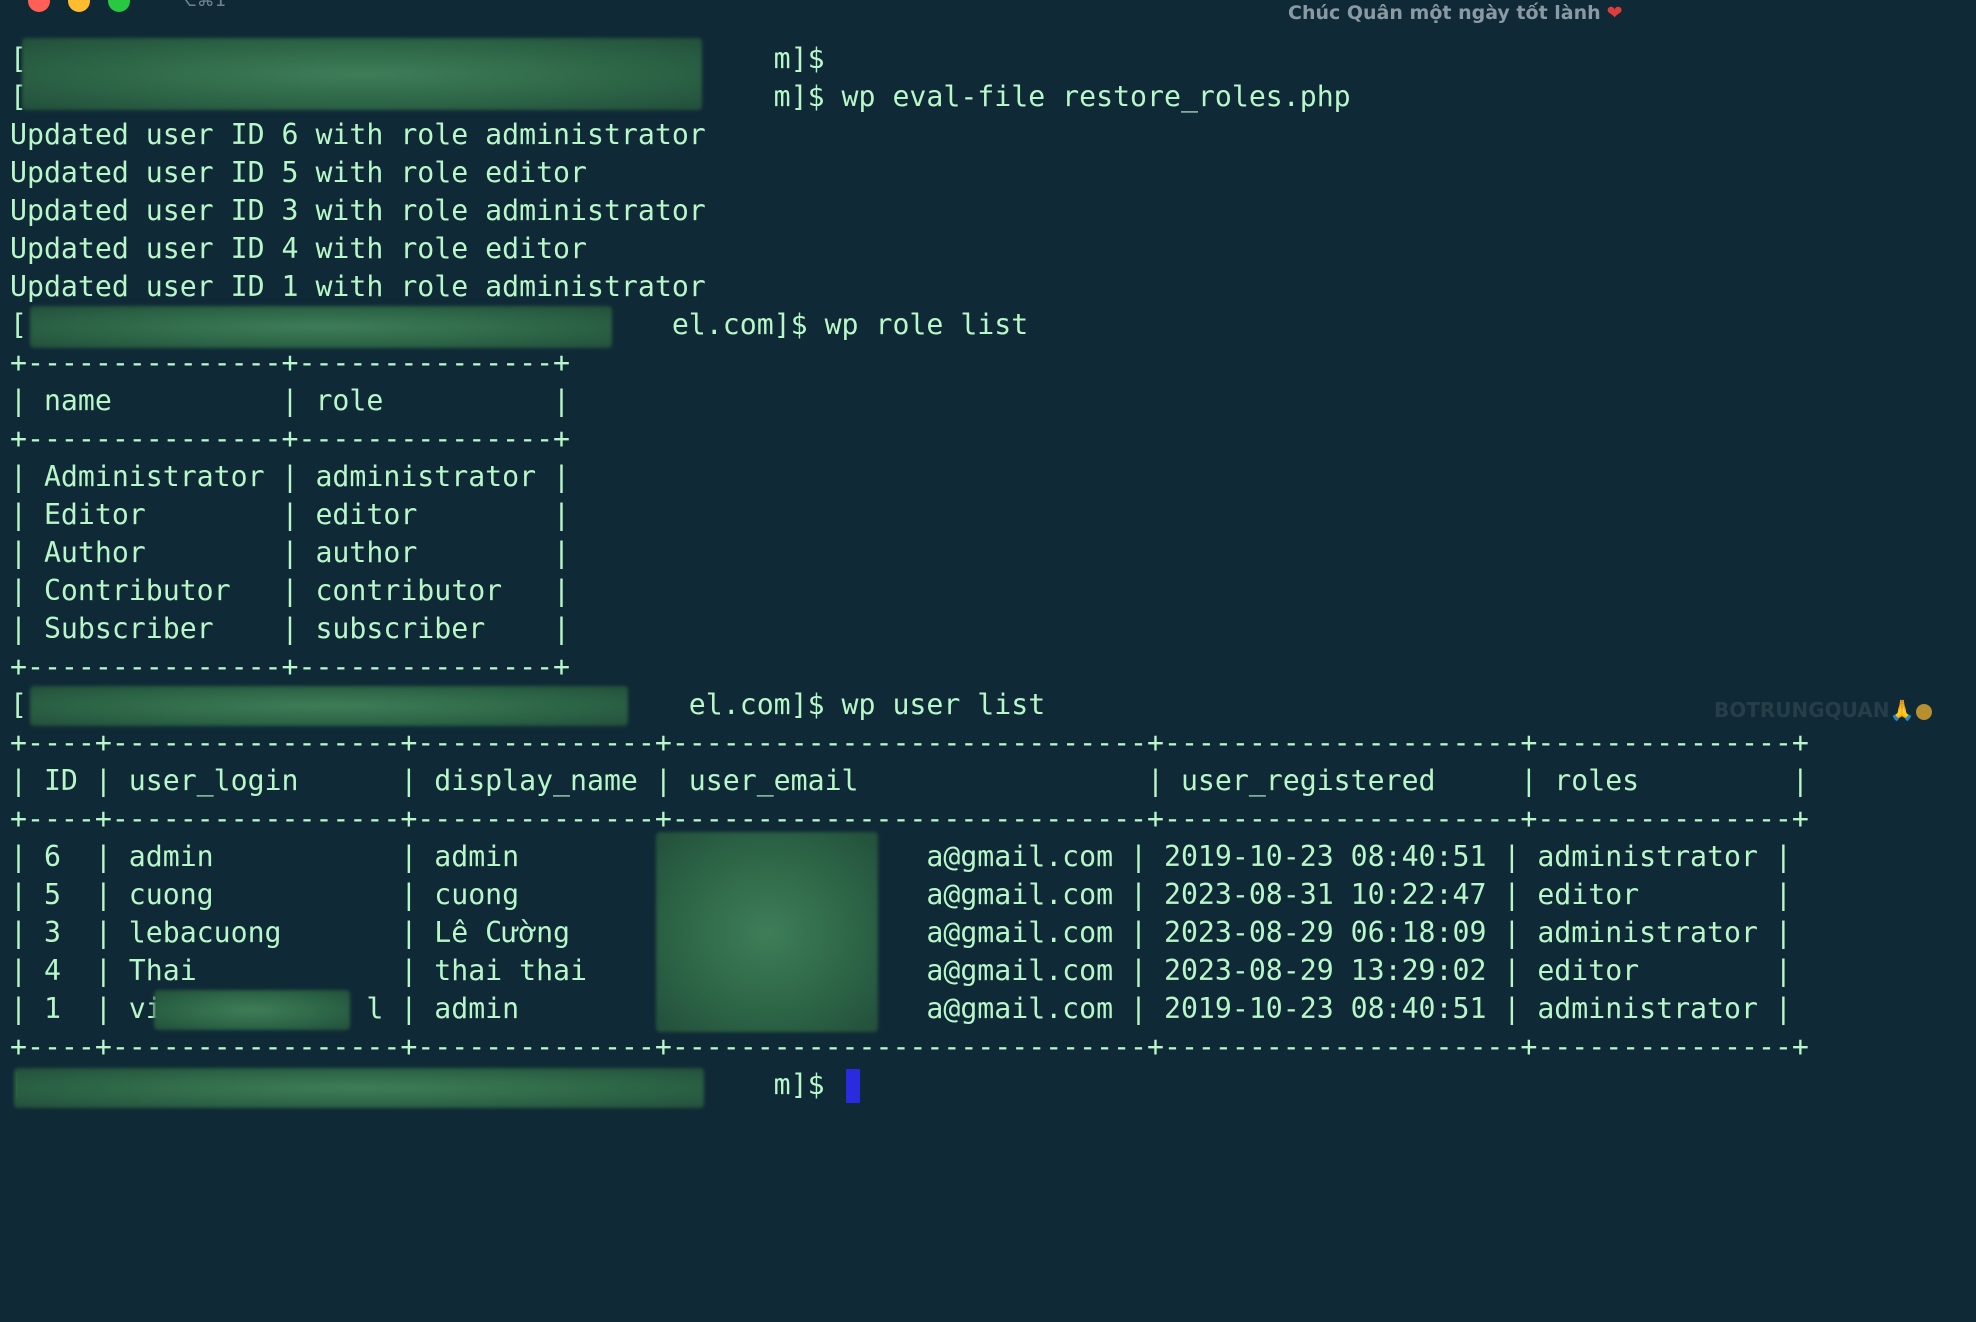 The height and width of the screenshot is (1322, 1976). What do you see at coordinates (1902, 710) in the screenshot?
I see `praying-hands-icon: 🙏` at bounding box center [1902, 710].